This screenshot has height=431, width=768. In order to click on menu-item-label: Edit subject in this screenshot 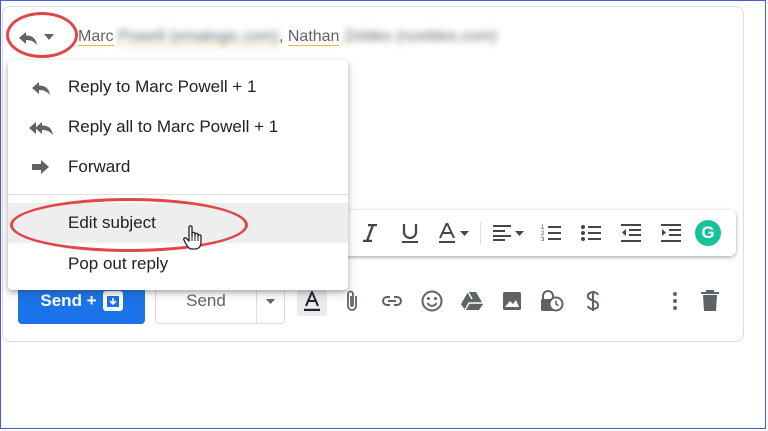, I will do `click(112, 222)`.